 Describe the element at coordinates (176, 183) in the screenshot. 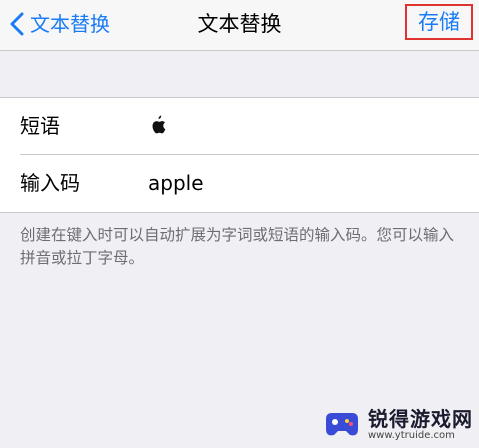

I see `shortcut-input: apple` at that location.